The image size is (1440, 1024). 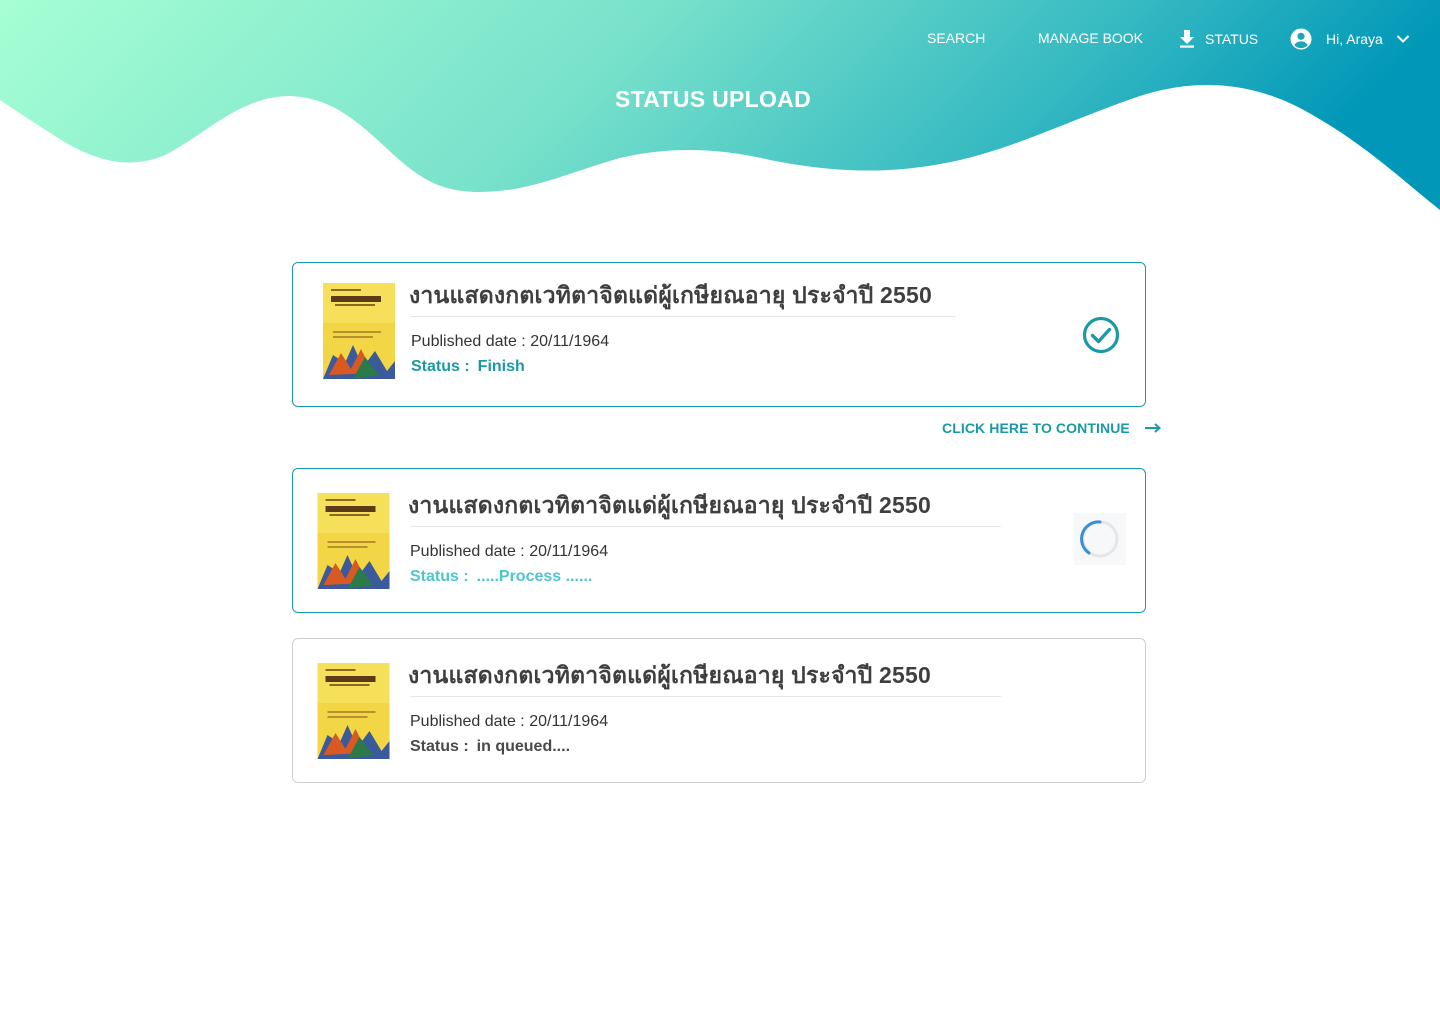 I want to click on status-value: Finish, so click(x=501, y=366).